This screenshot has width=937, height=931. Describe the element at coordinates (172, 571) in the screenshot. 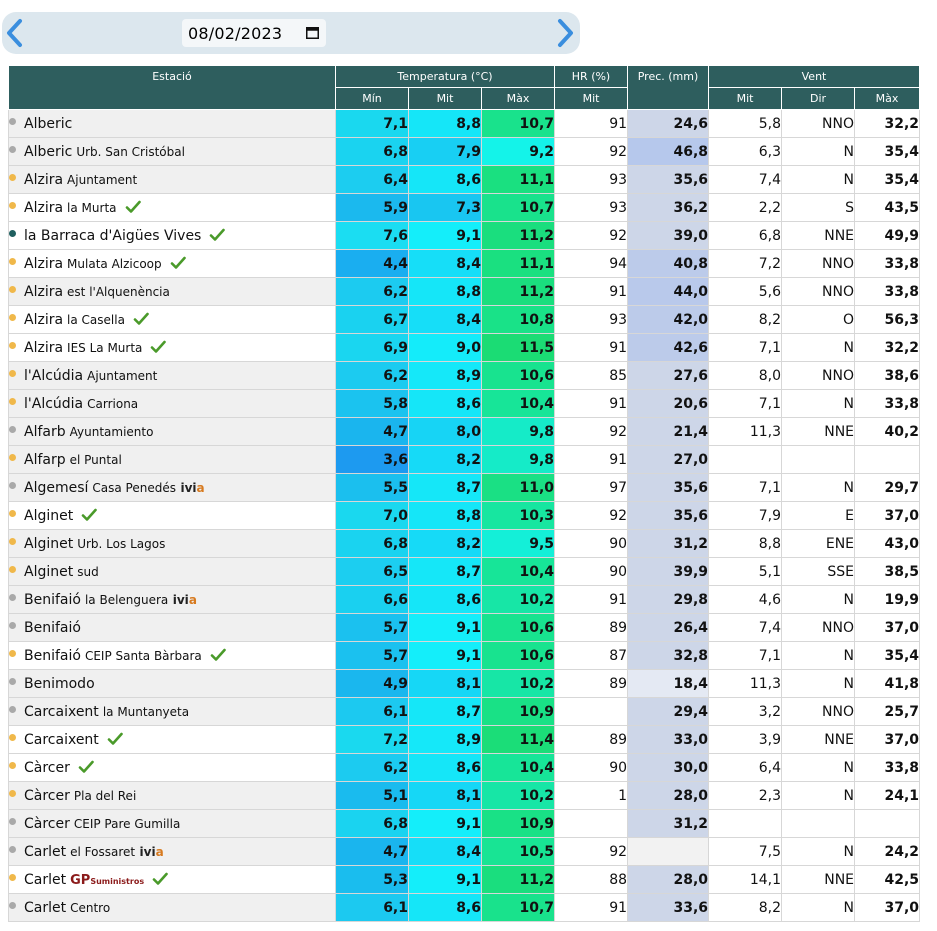

I see `station-cell: Alginet sud` at that location.